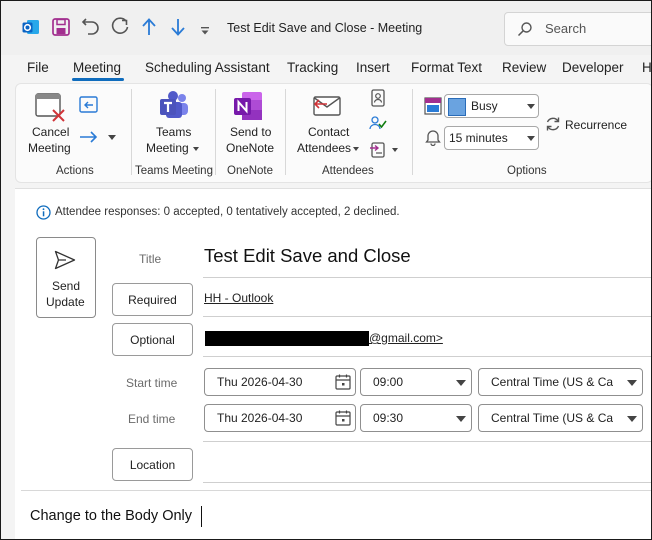 The width and height of the screenshot is (652, 540). Describe the element at coordinates (329, 106) in the screenshot. I see `contact-attendees-icon` at that location.